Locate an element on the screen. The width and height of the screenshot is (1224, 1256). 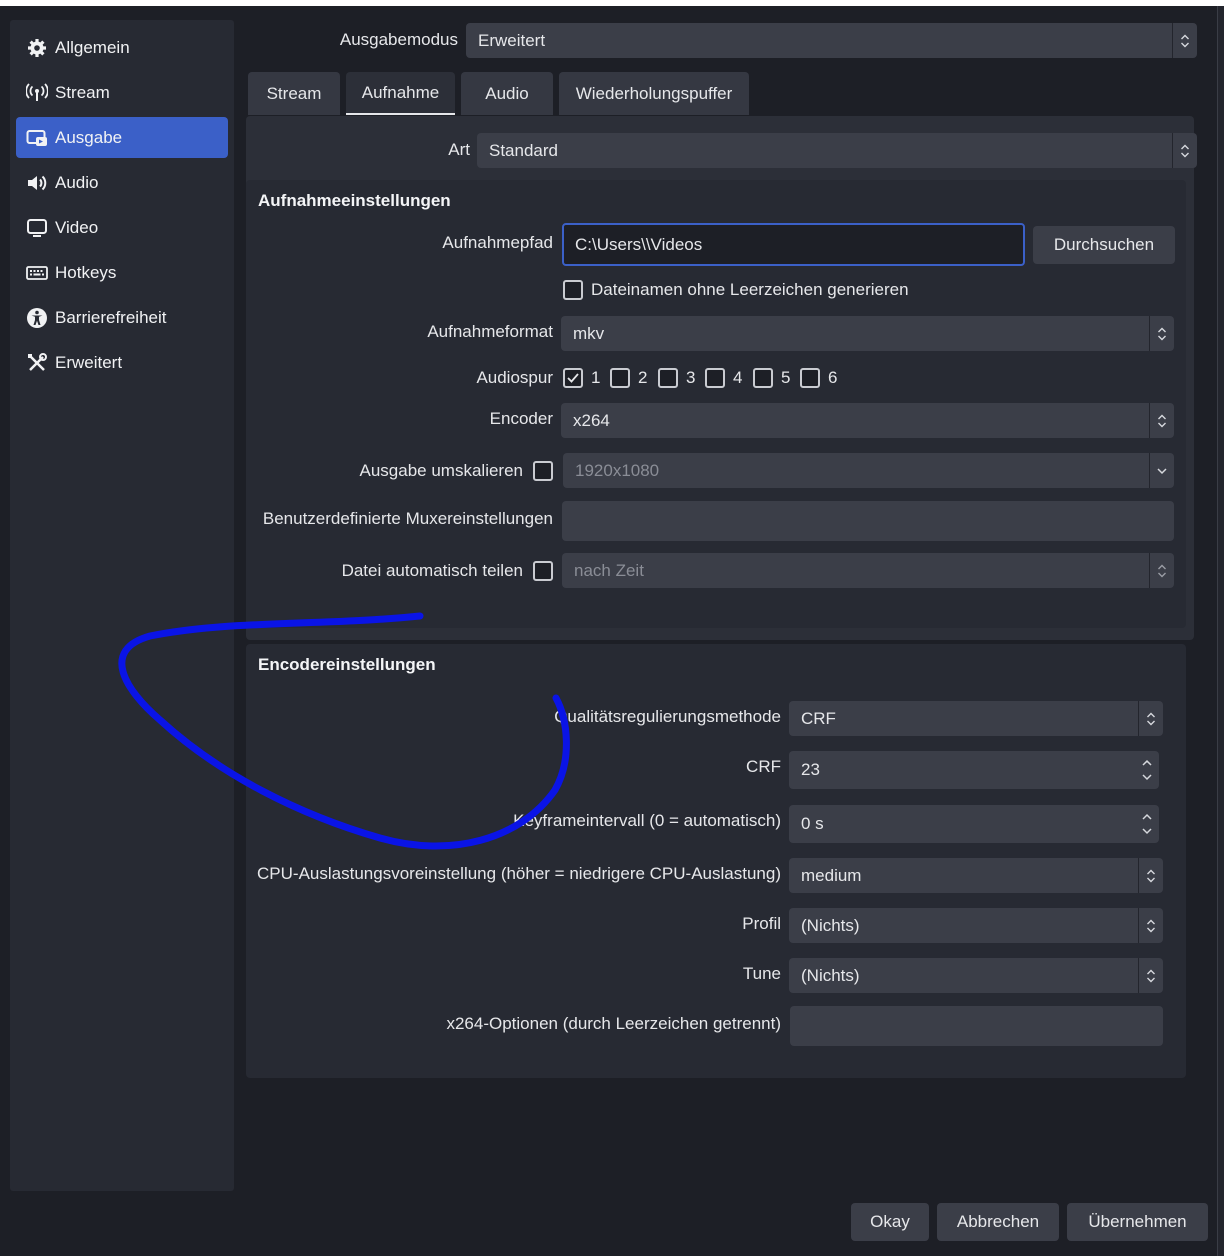
rescale-resolution-value: 1920x1080 is located at coordinates (617, 470).